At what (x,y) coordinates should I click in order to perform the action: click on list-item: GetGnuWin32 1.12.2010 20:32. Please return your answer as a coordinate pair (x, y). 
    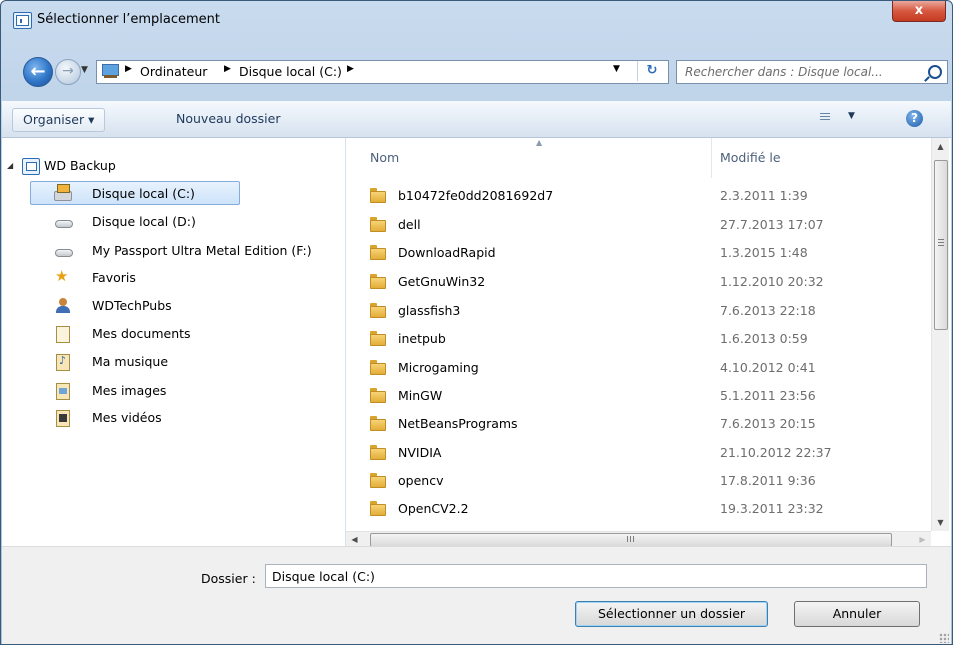
    Looking at the image, I should click on (638, 282).